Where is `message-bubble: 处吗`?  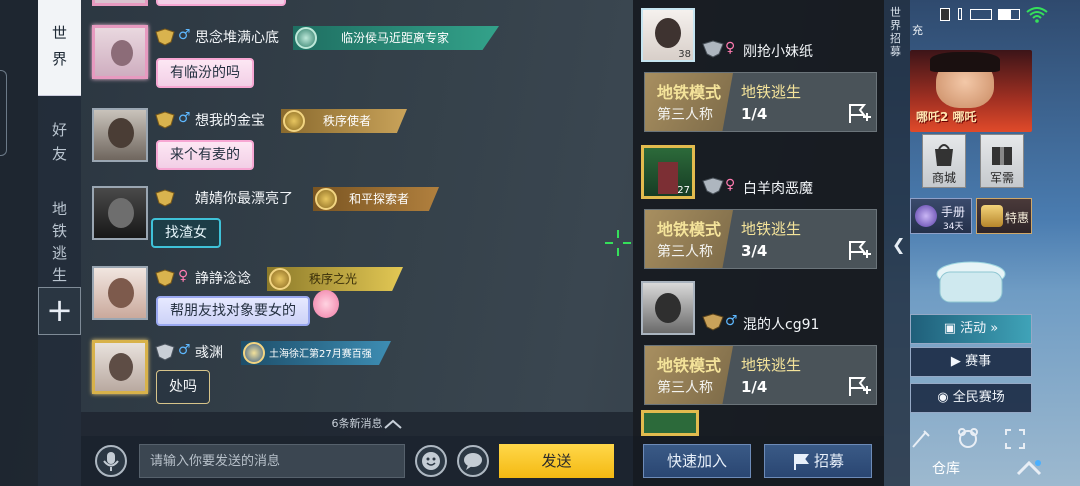
message-bubble: 处吗 is located at coordinates (183, 387).